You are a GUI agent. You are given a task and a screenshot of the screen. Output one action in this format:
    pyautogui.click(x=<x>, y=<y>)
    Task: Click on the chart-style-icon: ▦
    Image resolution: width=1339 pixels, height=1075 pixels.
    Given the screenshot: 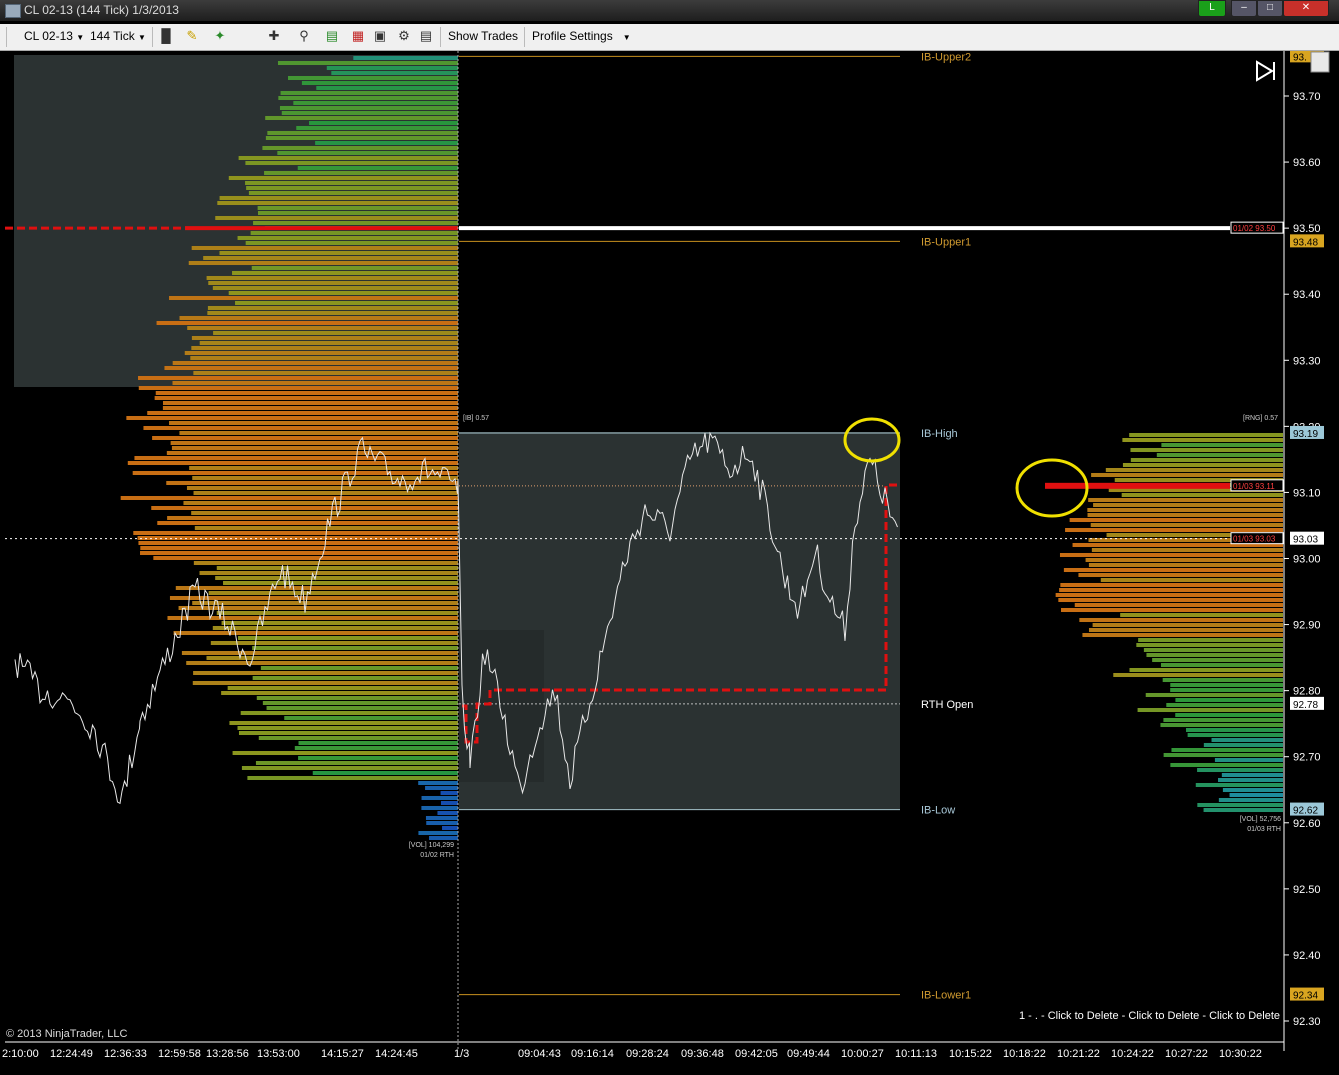 What is the action you would take?
    pyautogui.click(x=358, y=36)
    